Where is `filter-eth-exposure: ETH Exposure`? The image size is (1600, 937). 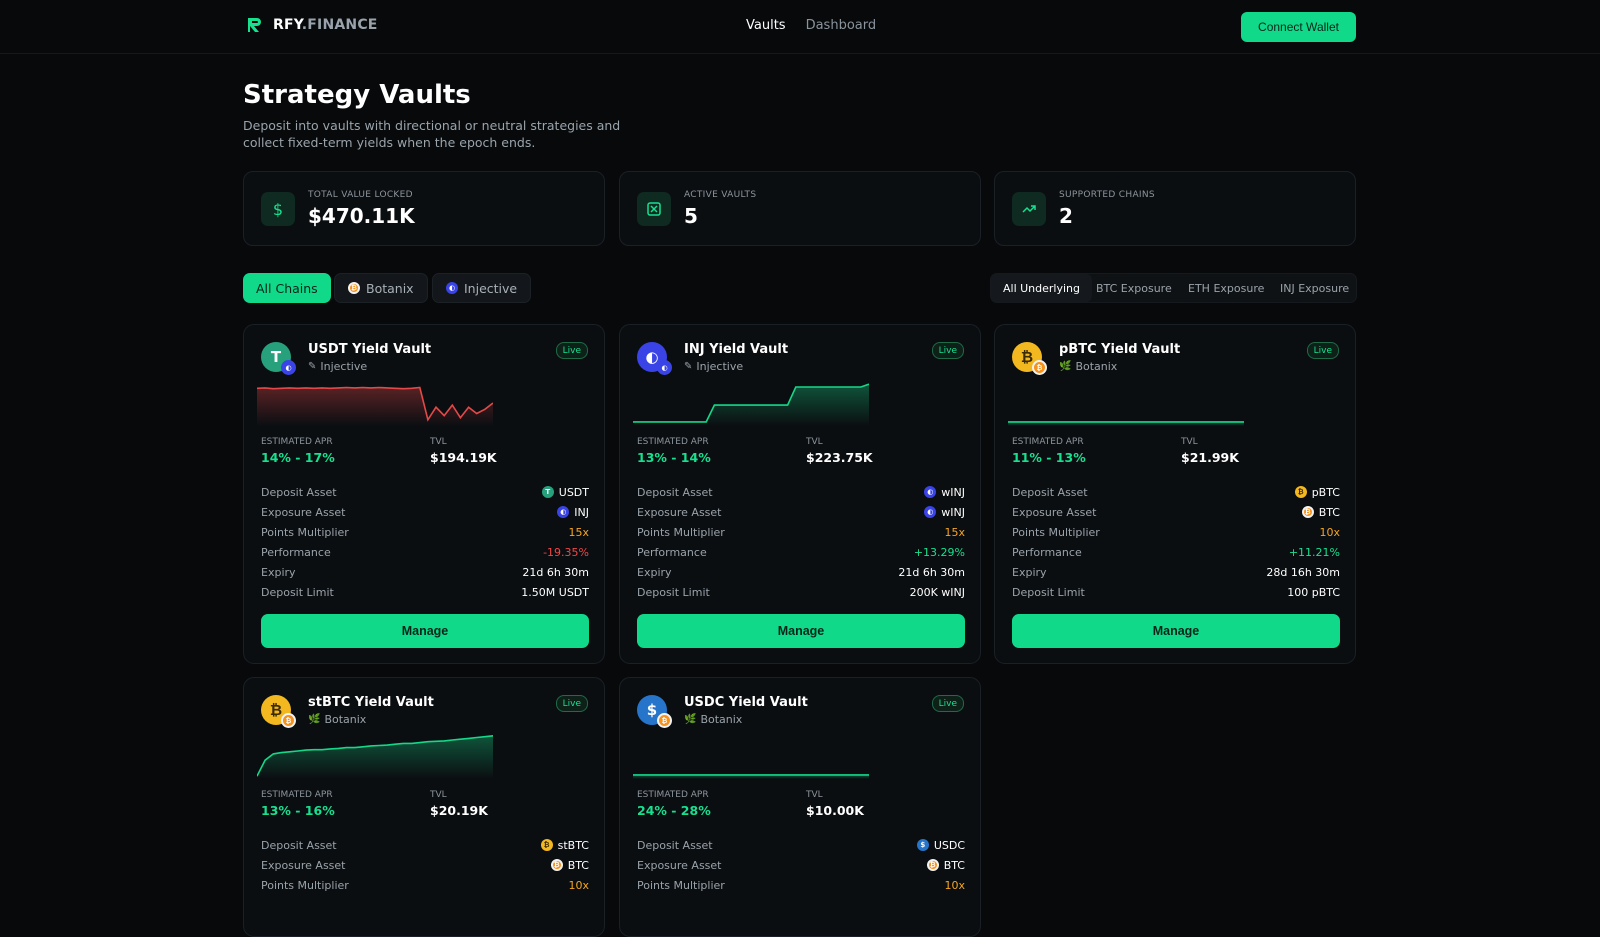 filter-eth-exposure: ETH Exposure is located at coordinates (1226, 288).